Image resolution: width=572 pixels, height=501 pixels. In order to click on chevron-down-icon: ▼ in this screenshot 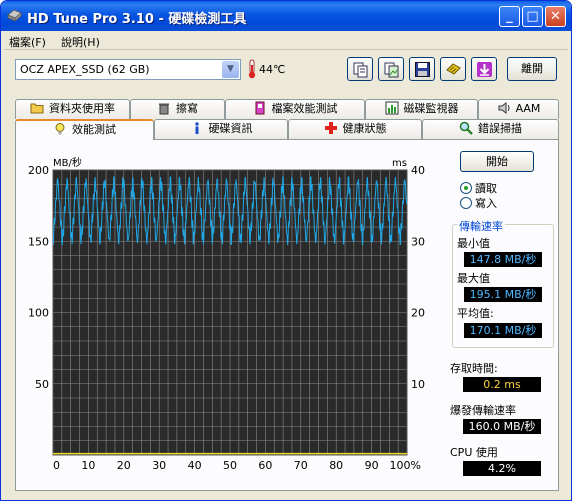, I will do `click(230, 69)`.